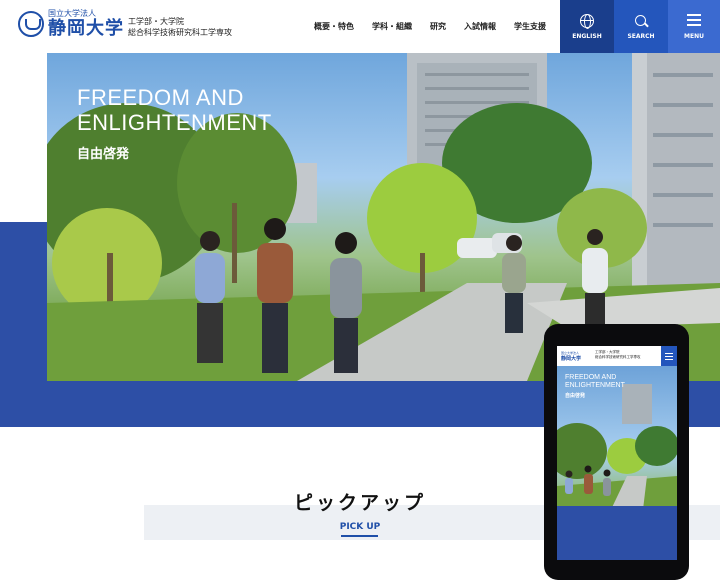 The height and width of the screenshot is (580, 720). What do you see at coordinates (480, 26) in the screenshot?
I see `nav-item-admissions: 入試情報` at bounding box center [480, 26].